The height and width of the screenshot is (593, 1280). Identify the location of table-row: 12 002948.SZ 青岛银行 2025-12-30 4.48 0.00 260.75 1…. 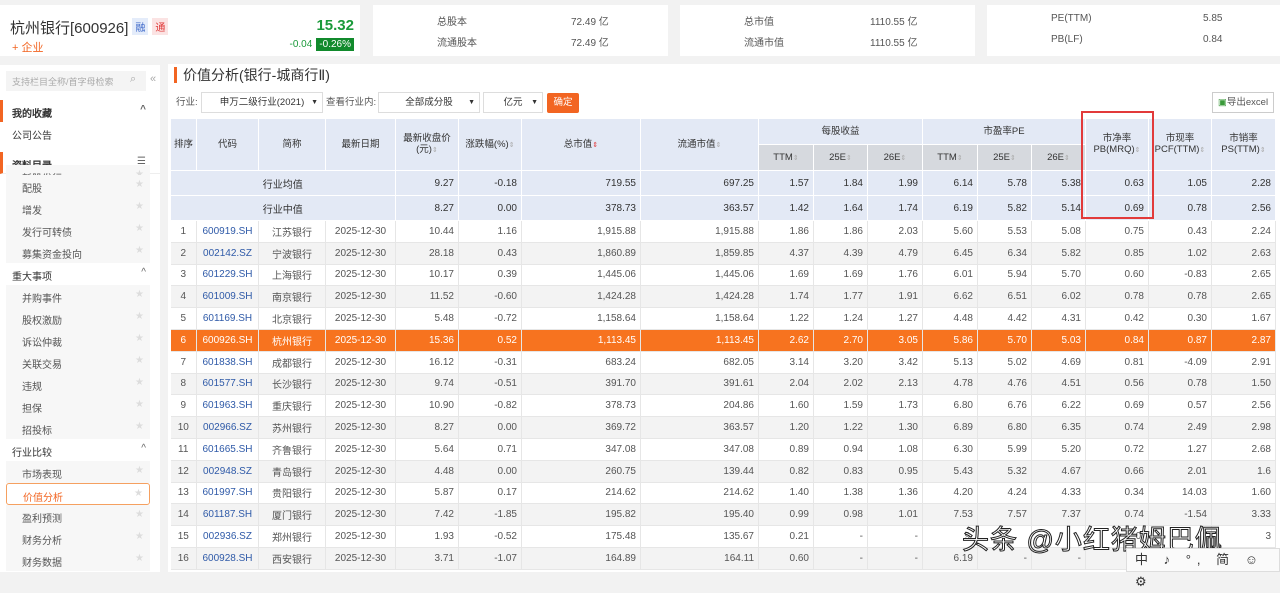
(723, 471).